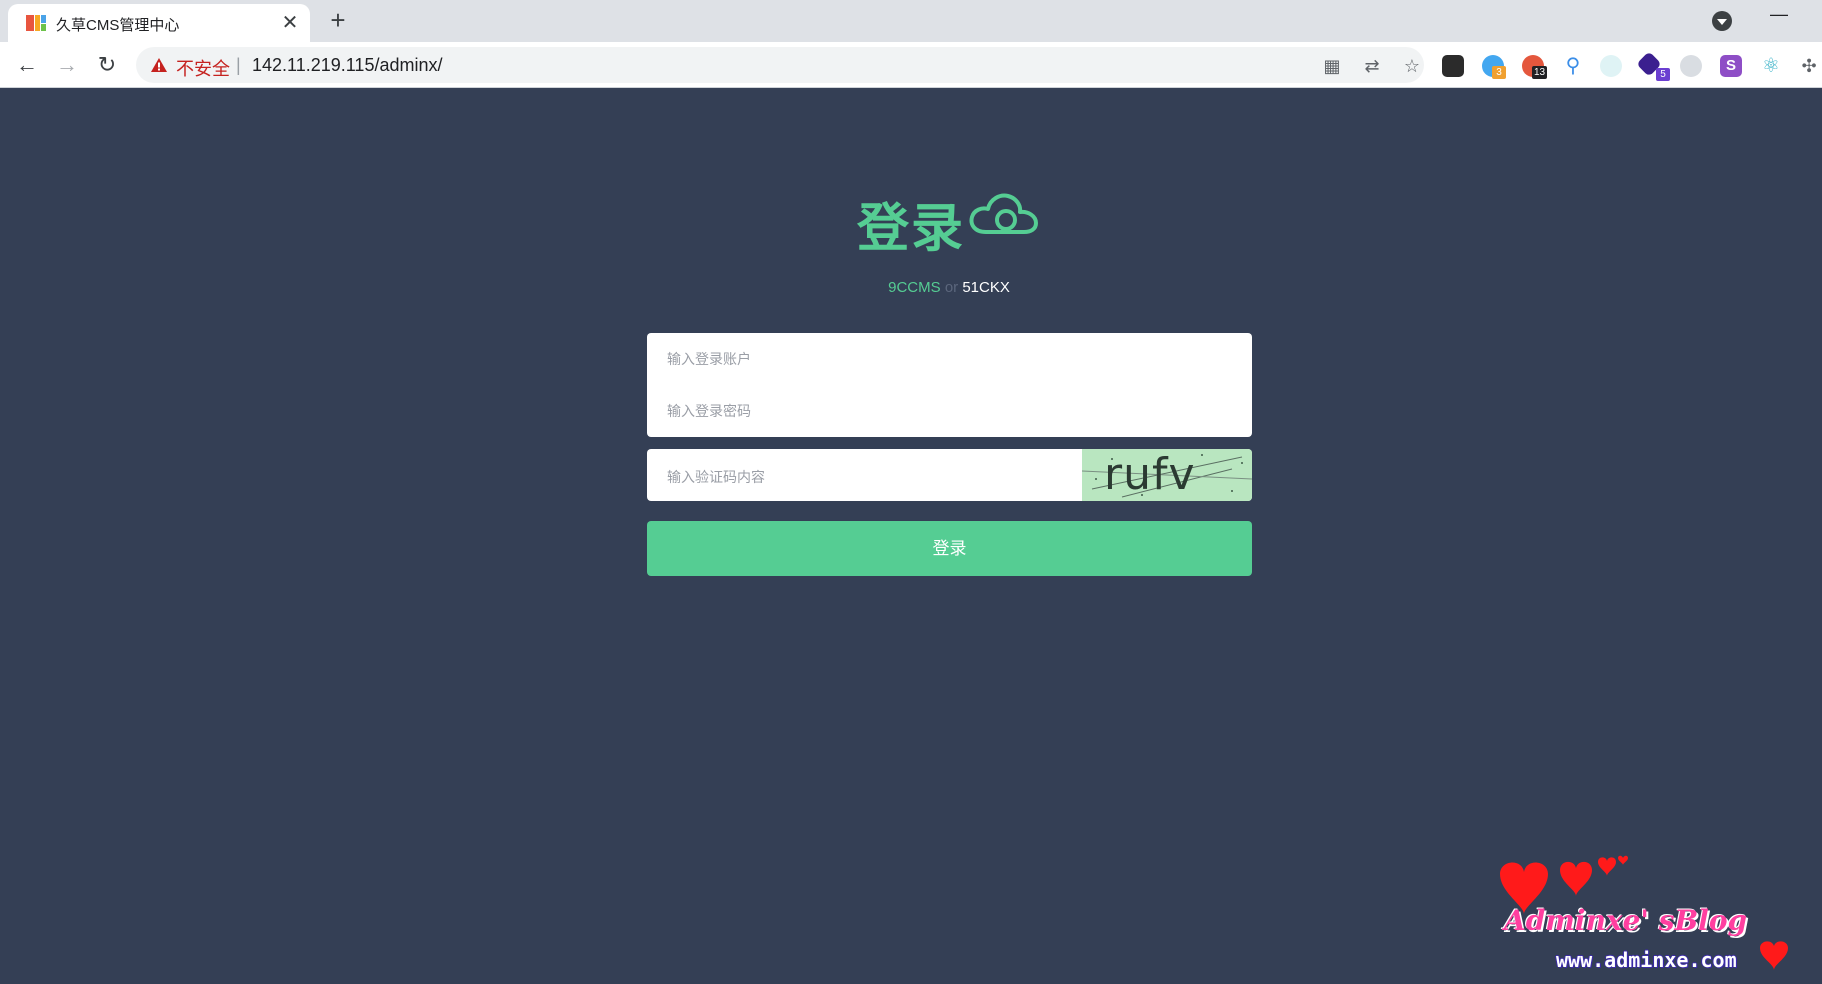  What do you see at coordinates (1611, 66) in the screenshot?
I see `extension-eye-icon` at bounding box center [1611, 66].